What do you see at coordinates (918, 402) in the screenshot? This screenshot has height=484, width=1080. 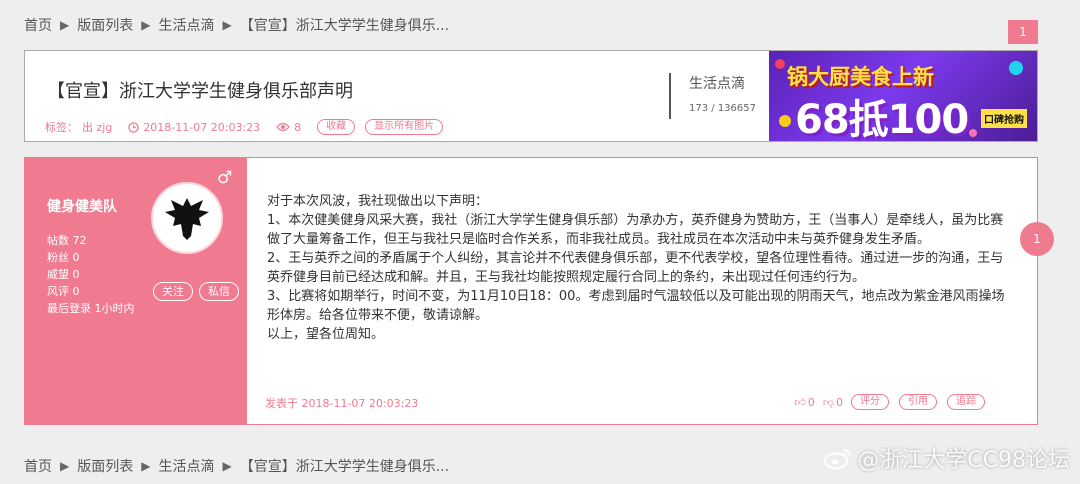 I see `quote-button: 引用` at bounding box center [918, 402].